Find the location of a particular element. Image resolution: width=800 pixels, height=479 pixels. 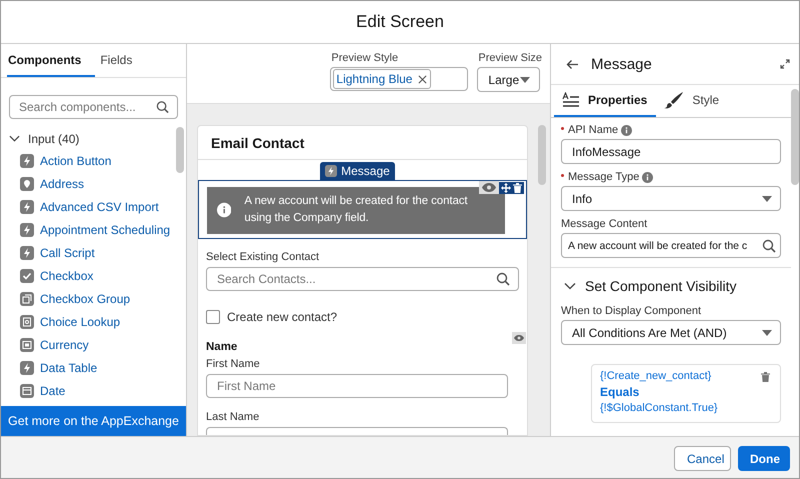

field-label: First Name is located at coordinates (233, 364).